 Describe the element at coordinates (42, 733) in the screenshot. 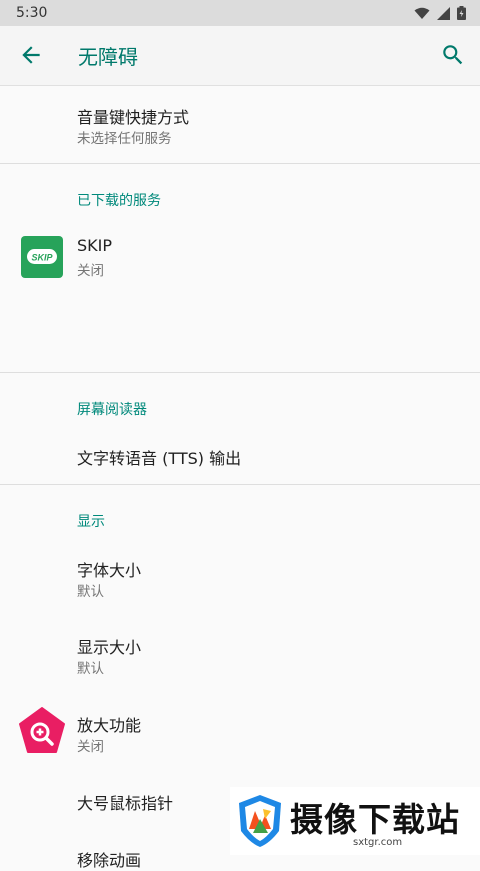

I see `magnification-icon` at that location.